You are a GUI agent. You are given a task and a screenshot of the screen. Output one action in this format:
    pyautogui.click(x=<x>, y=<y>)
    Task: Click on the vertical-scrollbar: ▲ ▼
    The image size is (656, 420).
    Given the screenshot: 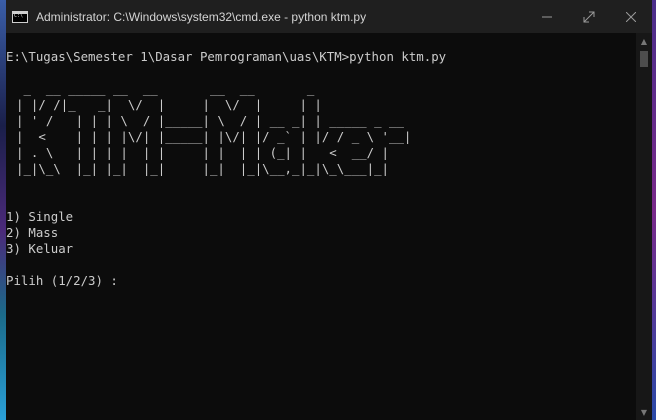 What is the action you would take?
    pyautogui.click(x=644, y=226)
    